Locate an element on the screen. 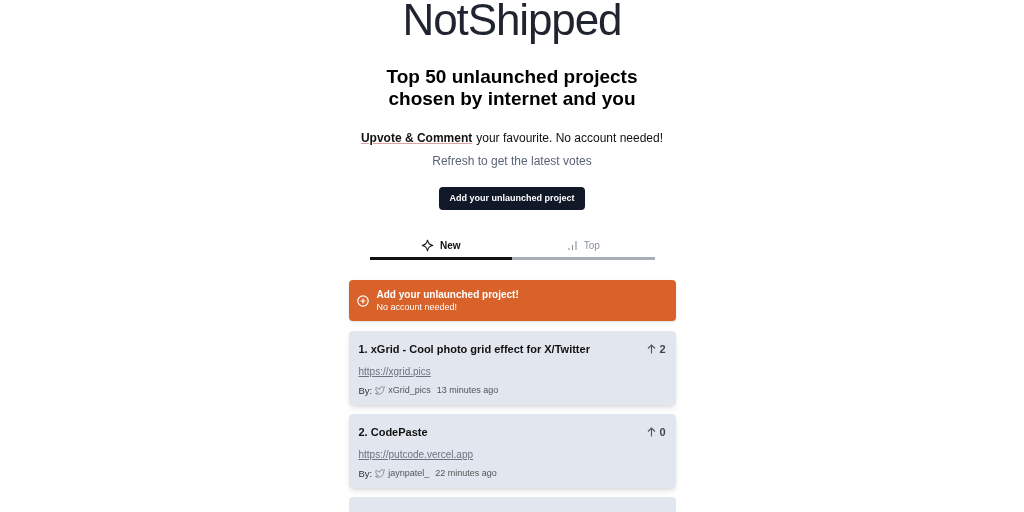 The width and height of the screenshot is (1024, 512). bar-chart-icon is located at coordinates (572, 245).